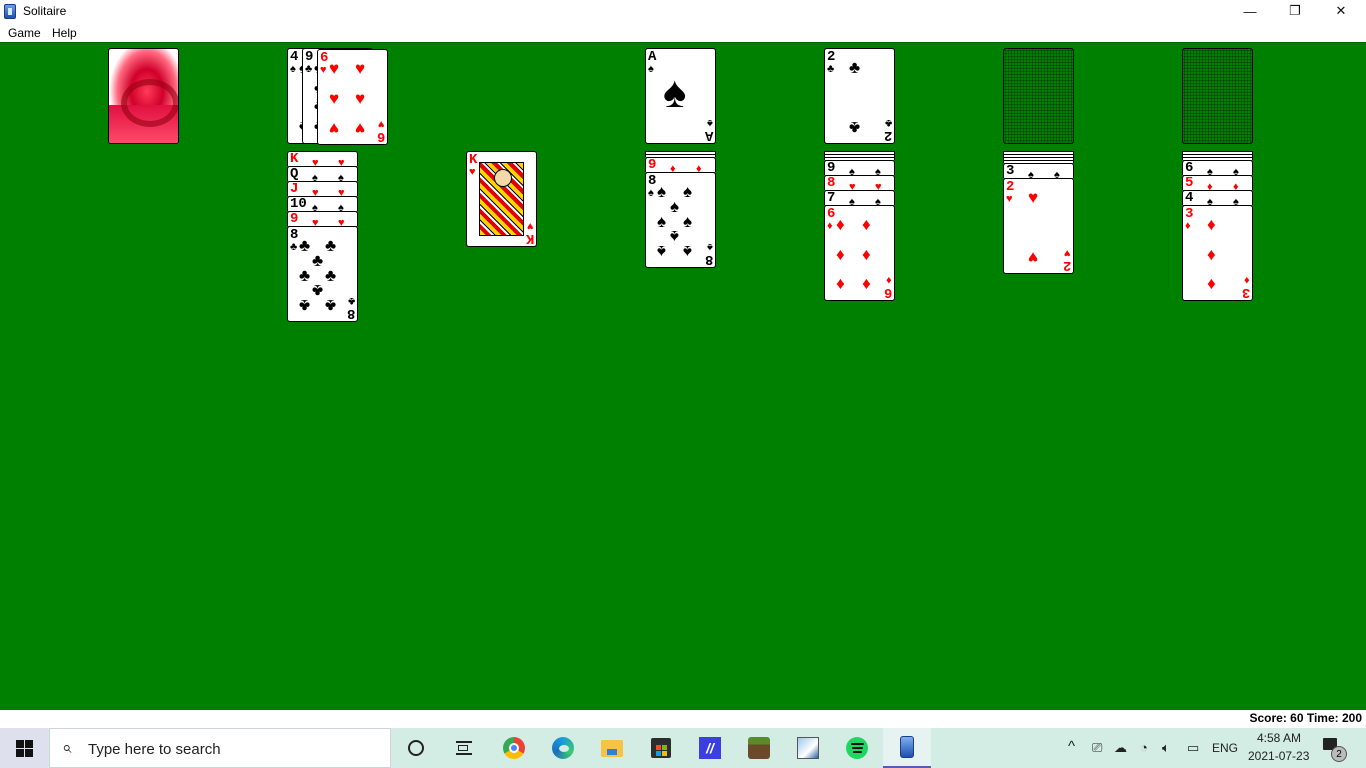  What do you see at coordinates (1067, 253) in the screenshot?
I see `card-suit-icon-bottom: ♥` at bounding box center [1067, 253].